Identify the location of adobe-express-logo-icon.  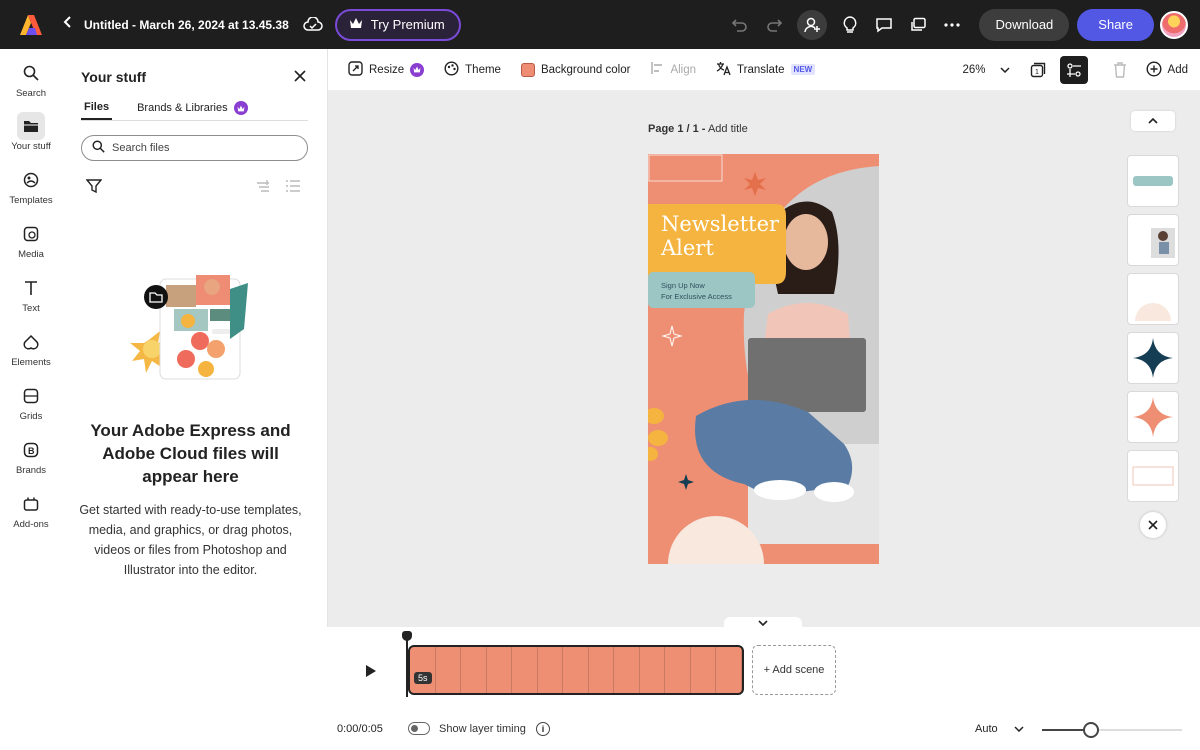
(31, 25).